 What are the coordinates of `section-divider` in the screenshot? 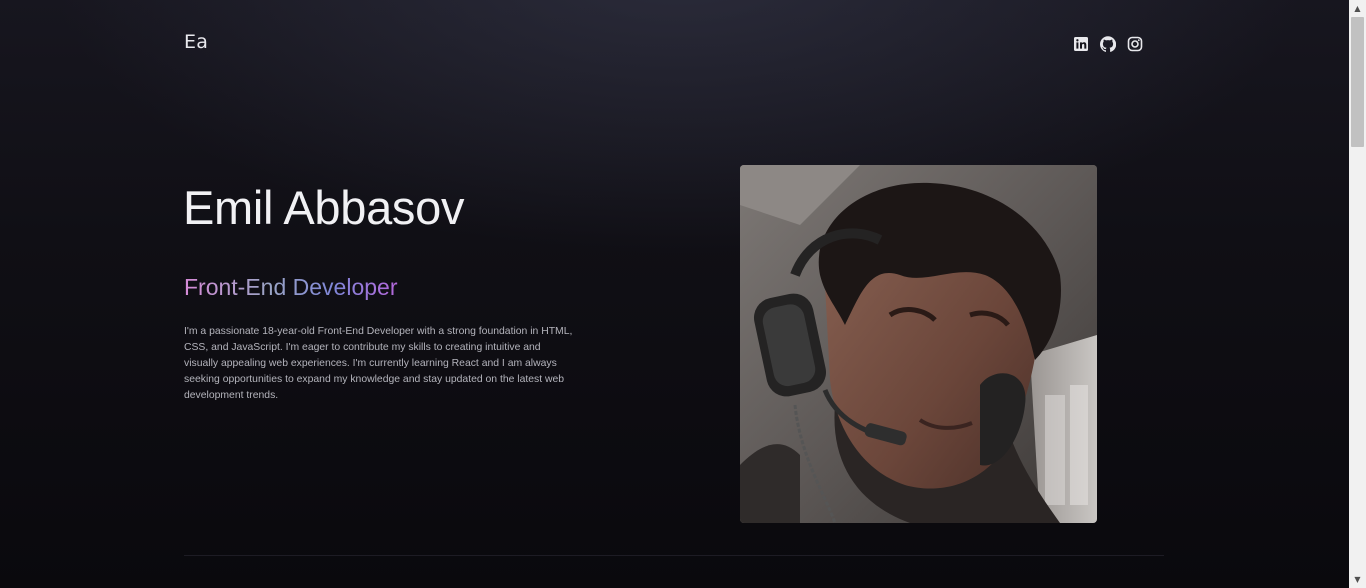 It's located at (674, 555).